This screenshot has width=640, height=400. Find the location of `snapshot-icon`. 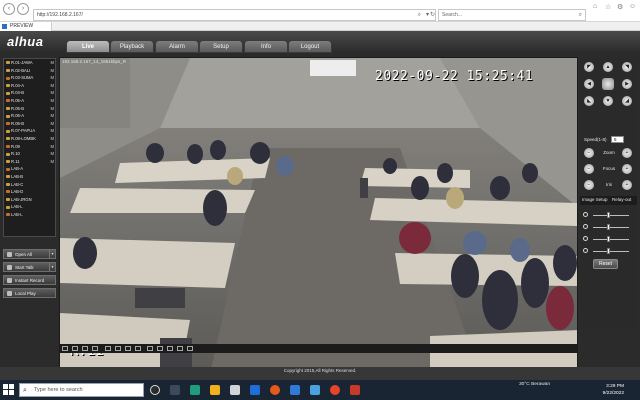

snapshot-icon is located at coordinates (150, 348).